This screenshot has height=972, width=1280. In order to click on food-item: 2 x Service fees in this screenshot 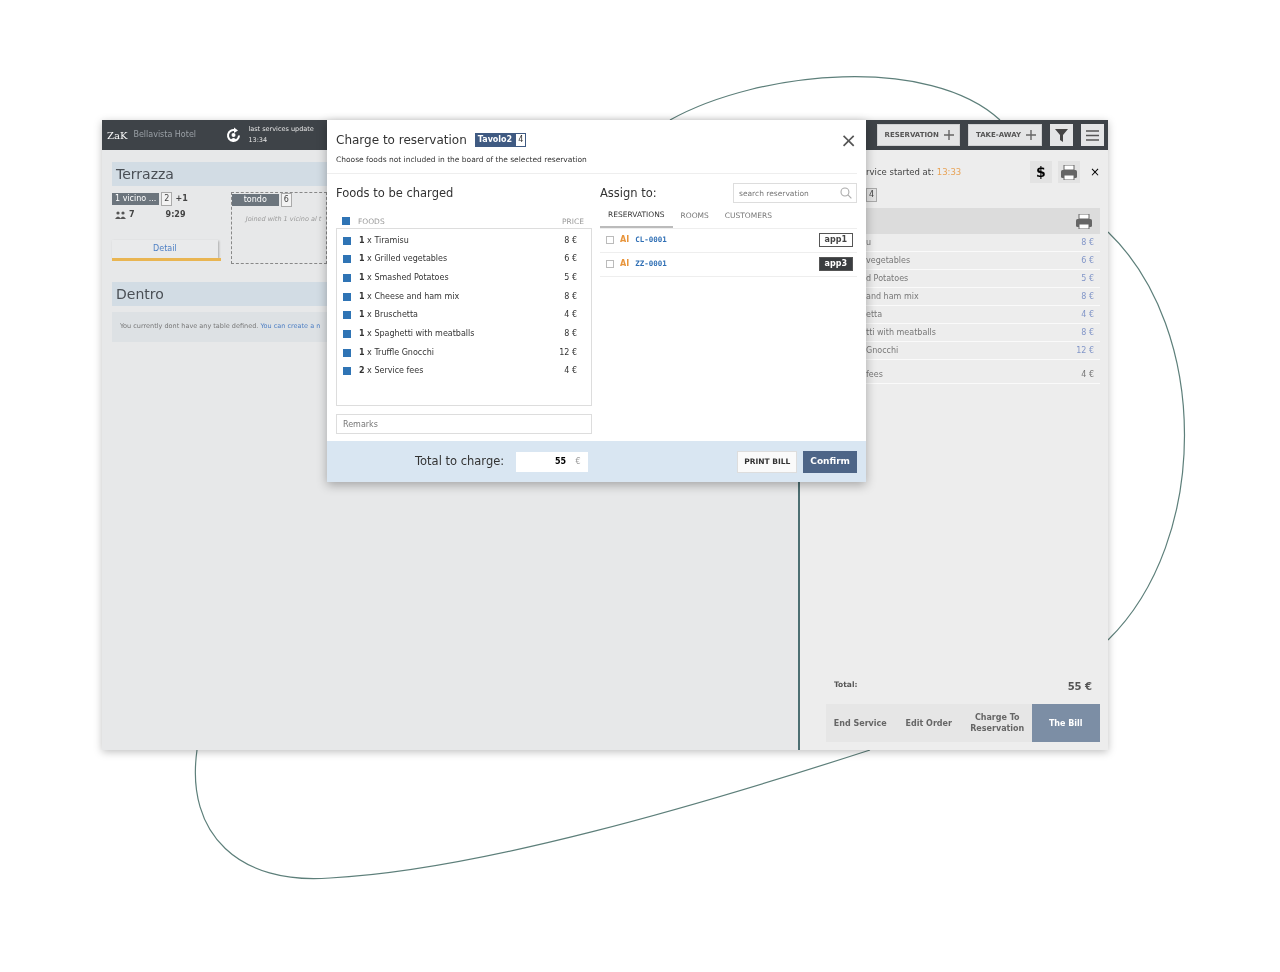, I will do `click(391, 371)`.